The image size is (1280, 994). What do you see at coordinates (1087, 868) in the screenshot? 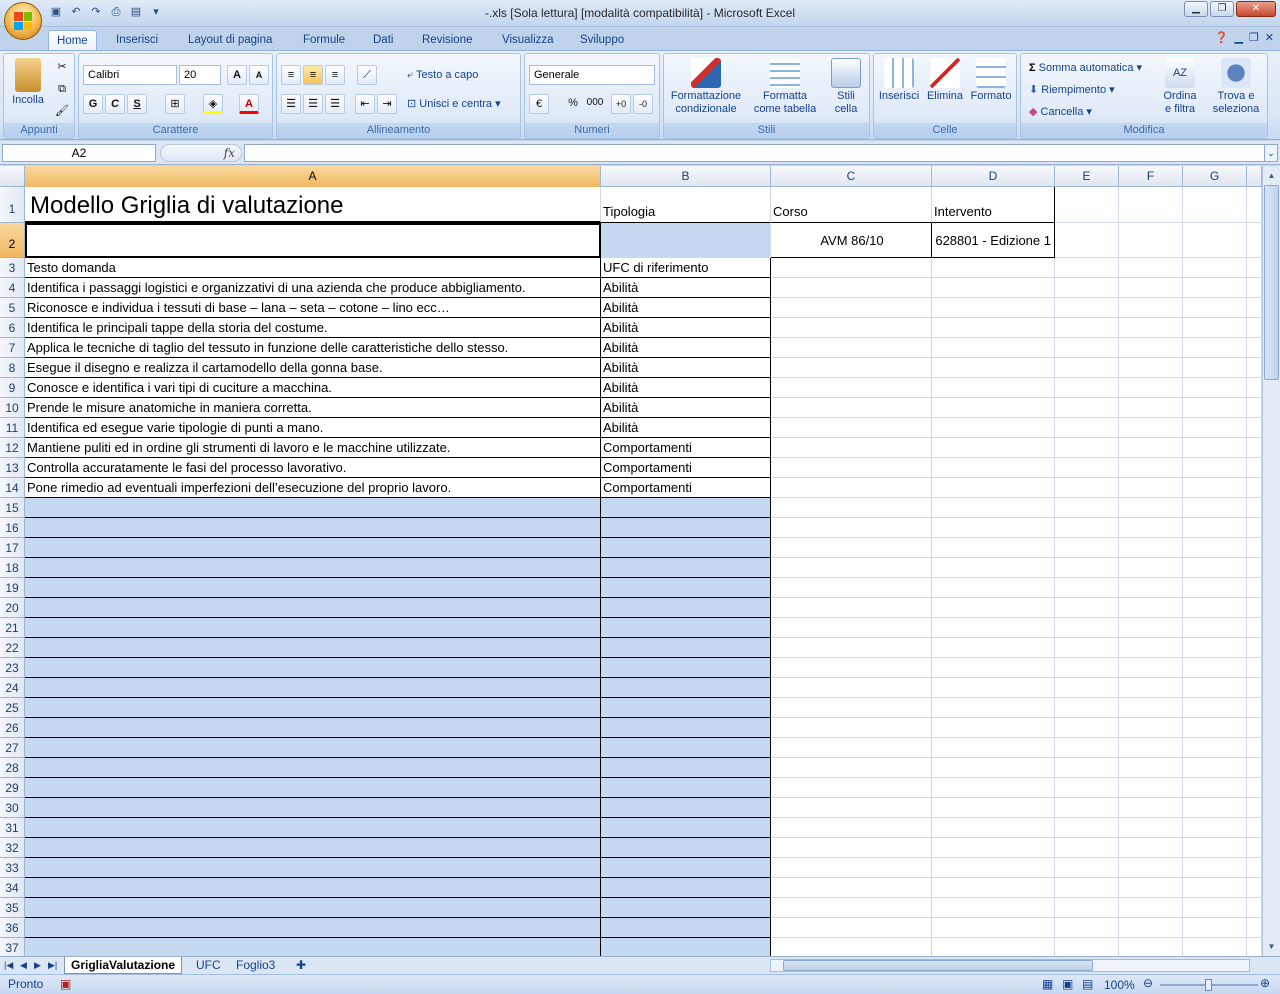
I see `cell-e33` at bounding box center [1087, 868].